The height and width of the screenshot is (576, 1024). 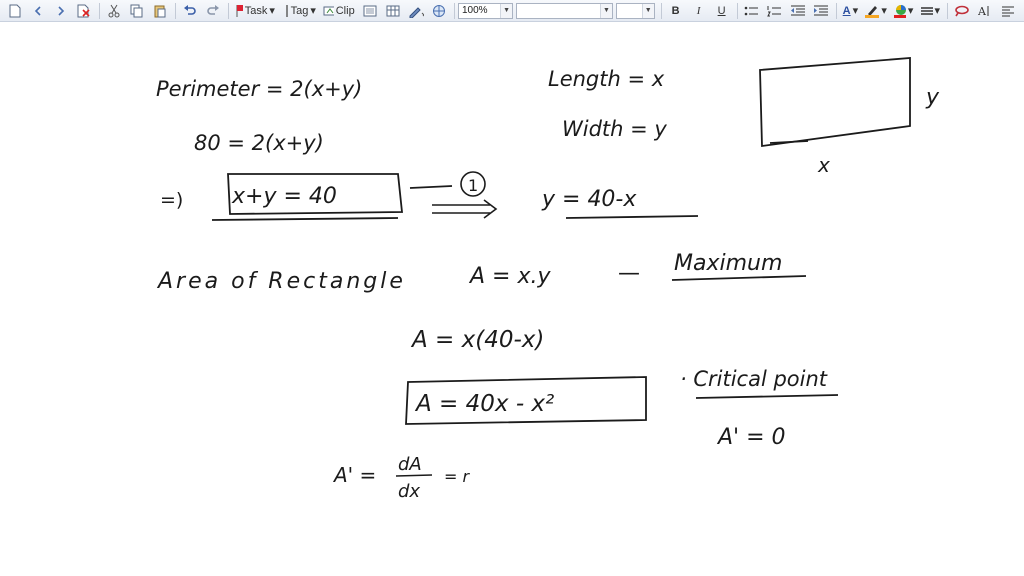 What do you see at coordinates (927, 10) in the screenshot?
I see `line-style-icon` at bounding box center [927, 10].